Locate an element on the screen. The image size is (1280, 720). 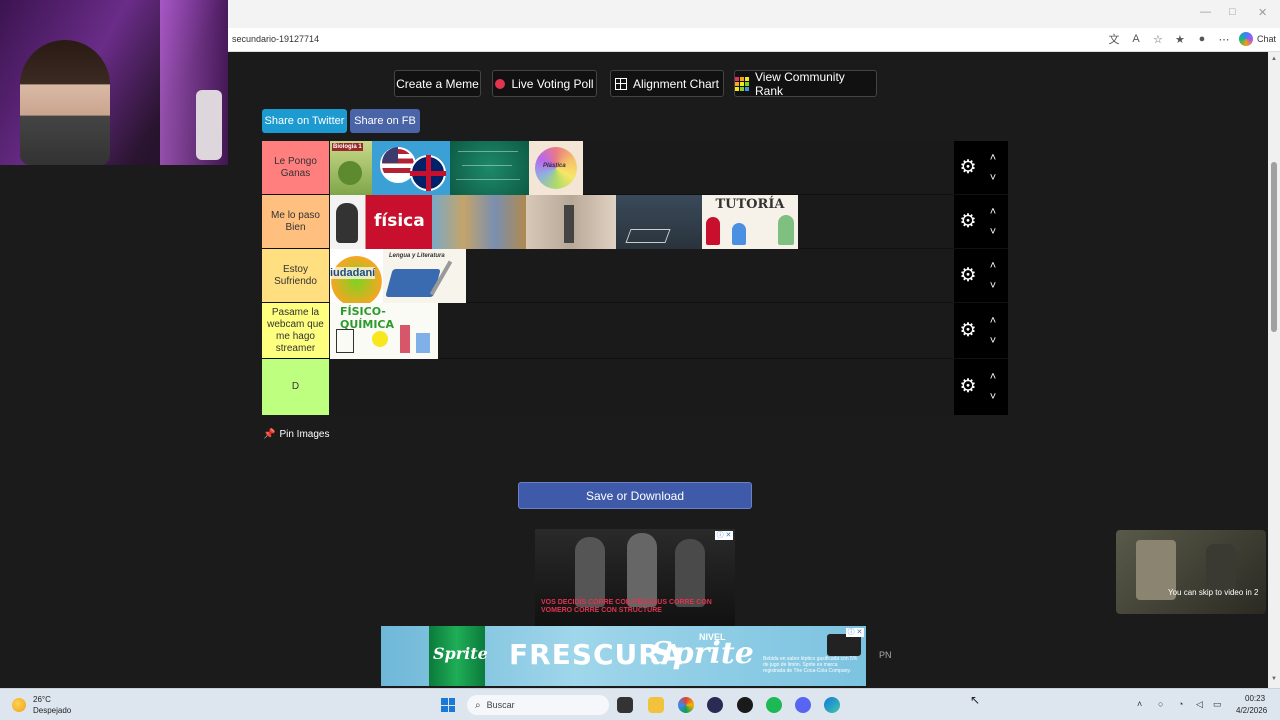
file-explorer-icon is located at coordinates (656, 705).